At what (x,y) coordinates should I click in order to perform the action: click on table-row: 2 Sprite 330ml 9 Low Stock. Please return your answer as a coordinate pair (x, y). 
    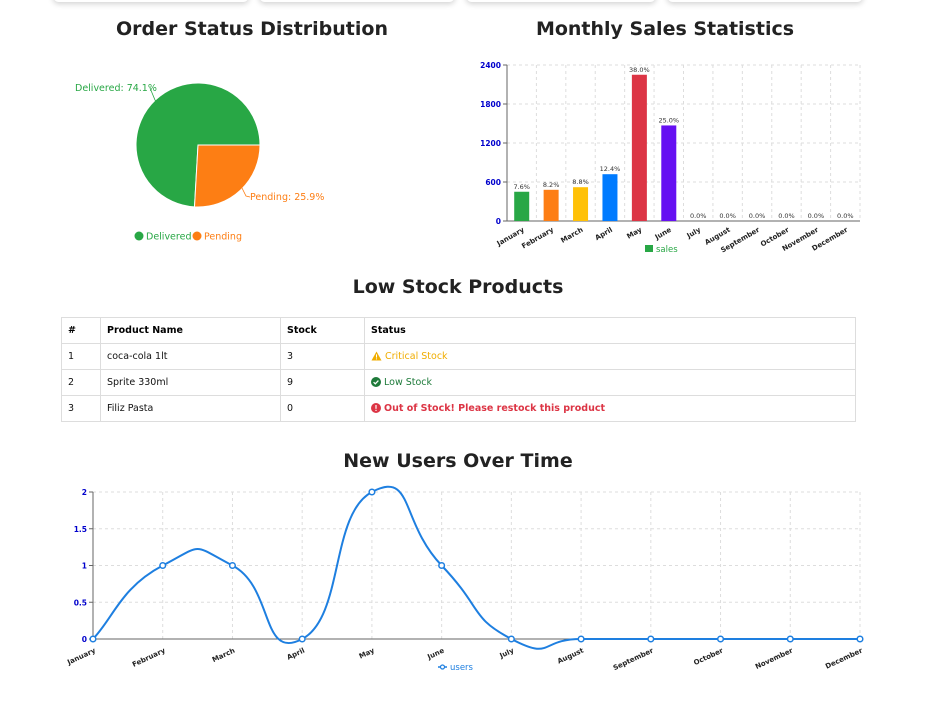
    Looking at the image, I should click on (458, 382).